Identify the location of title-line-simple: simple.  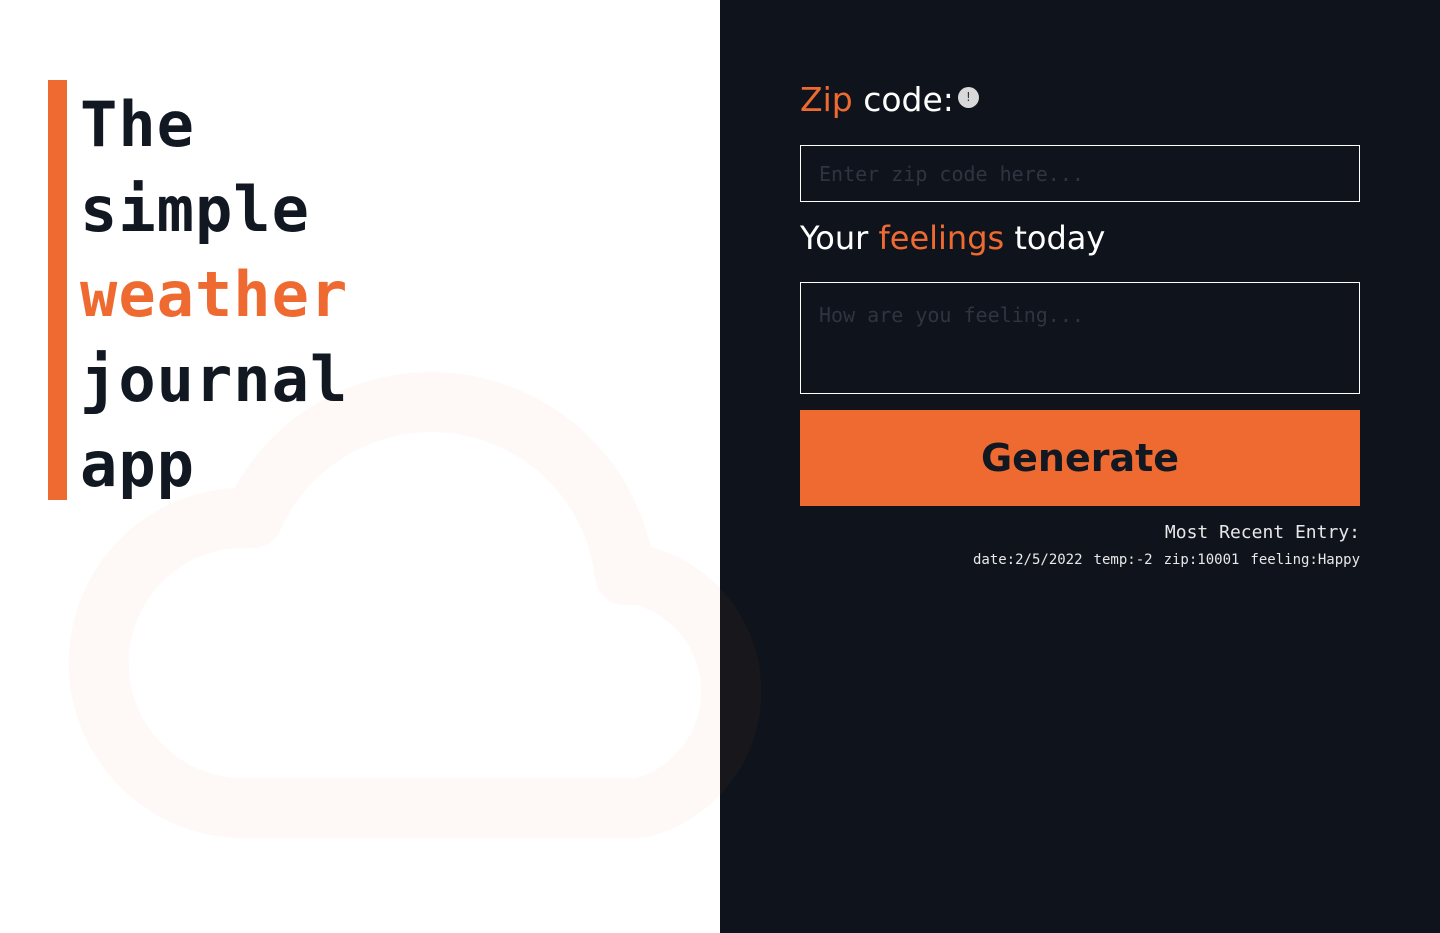
(195, 209).